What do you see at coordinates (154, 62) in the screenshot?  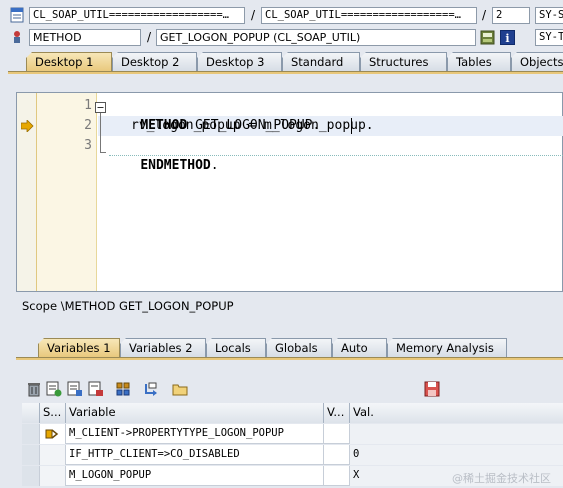 I see `tab-desktop-2: Desktop 2` at bounding box center [154, 62].